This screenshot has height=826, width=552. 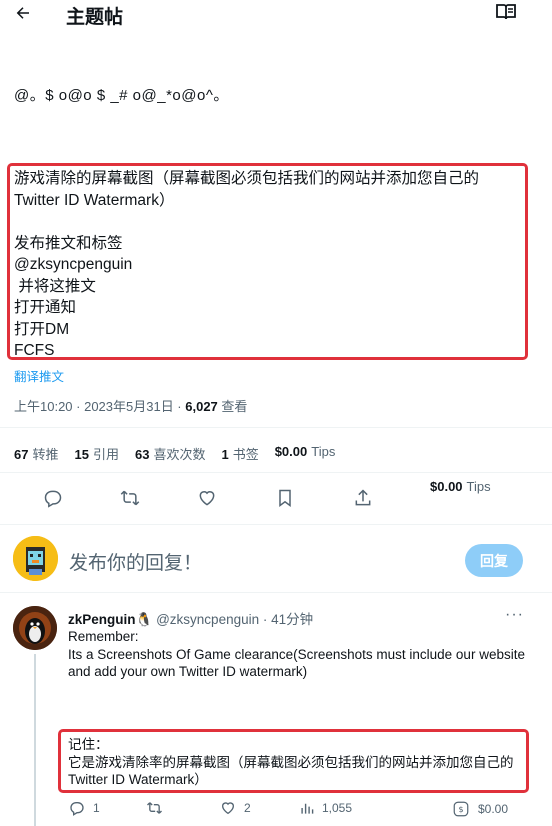 I want to click on more-options-button: ···, so click(x=514, y=615).